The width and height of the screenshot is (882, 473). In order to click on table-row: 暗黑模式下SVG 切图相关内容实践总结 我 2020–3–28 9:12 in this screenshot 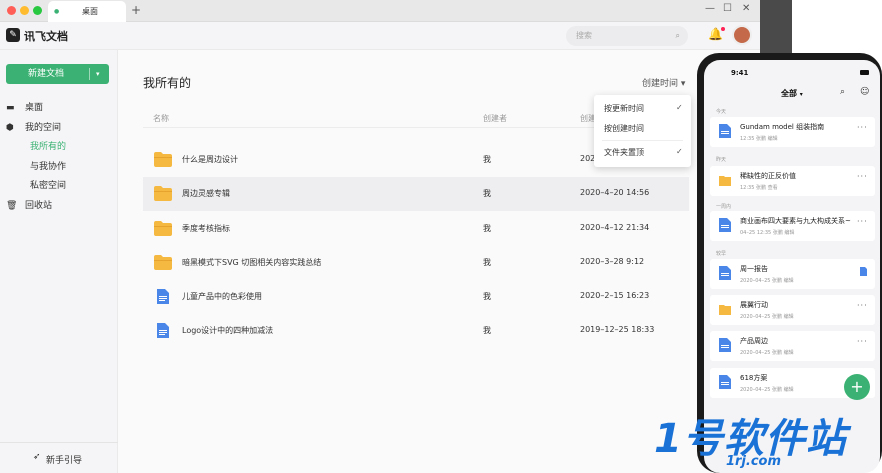, I will do `click(416, 263)`.